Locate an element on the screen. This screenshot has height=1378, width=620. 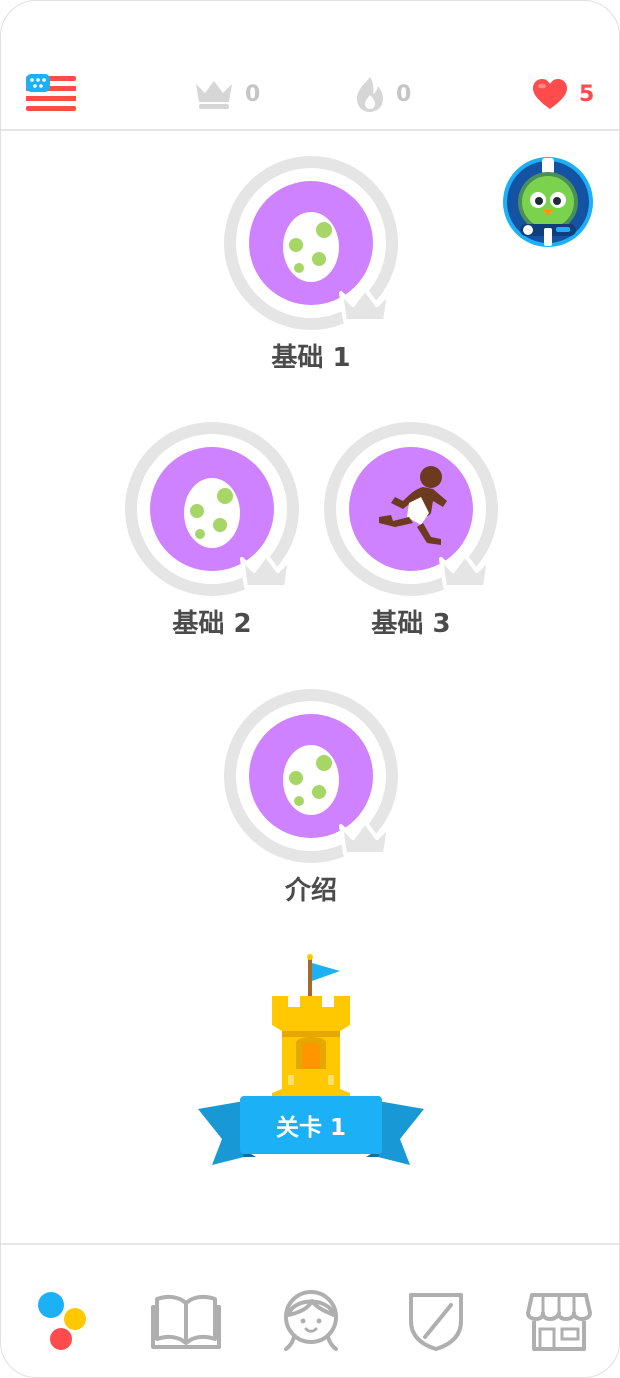
crown-icon is located at coordinates (214, 95).